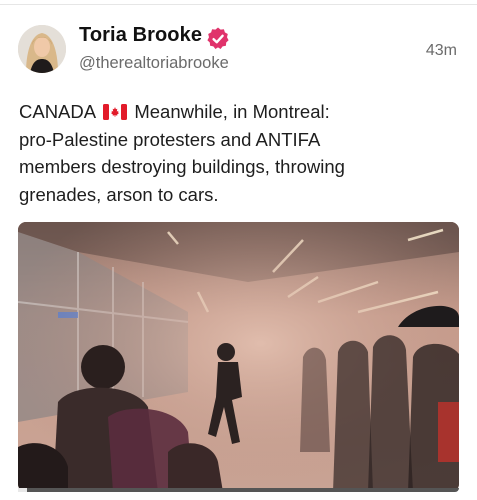 This screenshot has height=500, width=477. What do you see at coordinates (140, 35) in the screenshot?
I see `author-name: Toria Brooke` at bounding box center [140, 35].